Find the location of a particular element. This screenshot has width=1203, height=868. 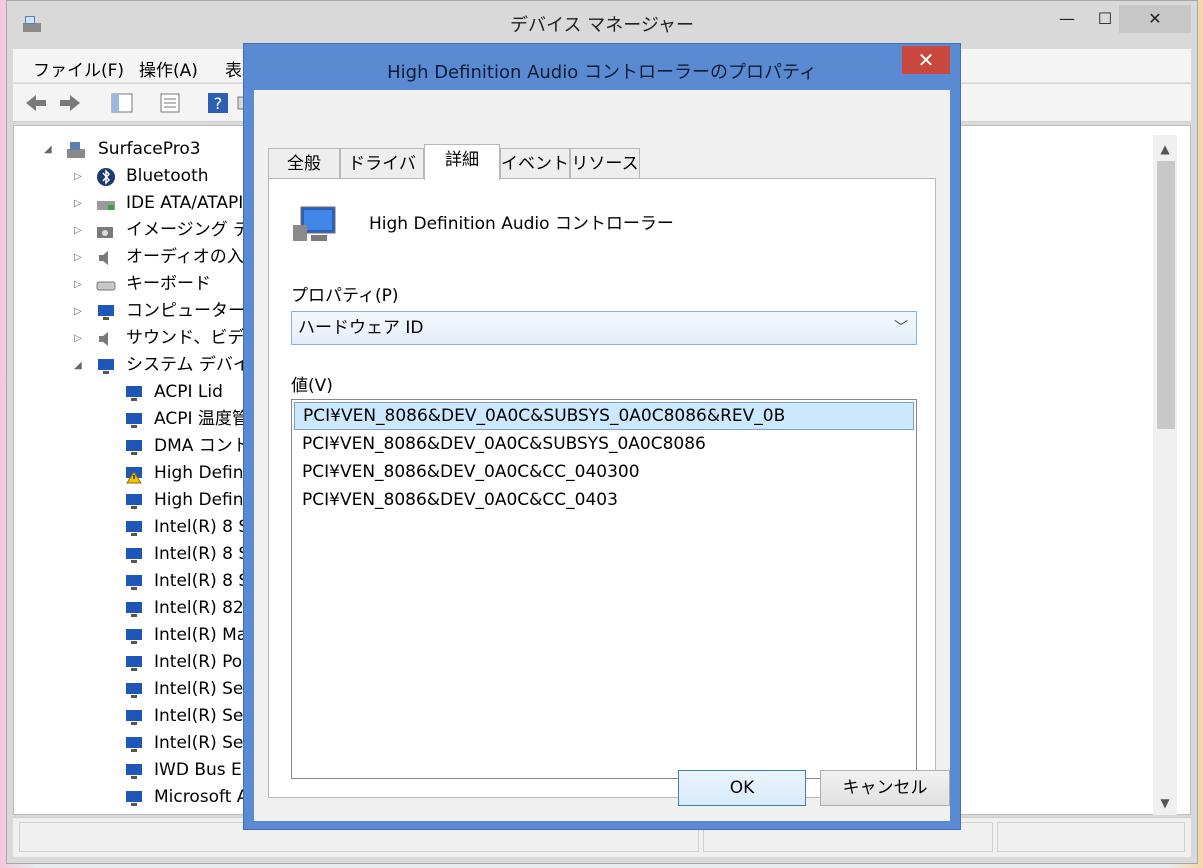

status-cell is located at coordinates (1091, 837).